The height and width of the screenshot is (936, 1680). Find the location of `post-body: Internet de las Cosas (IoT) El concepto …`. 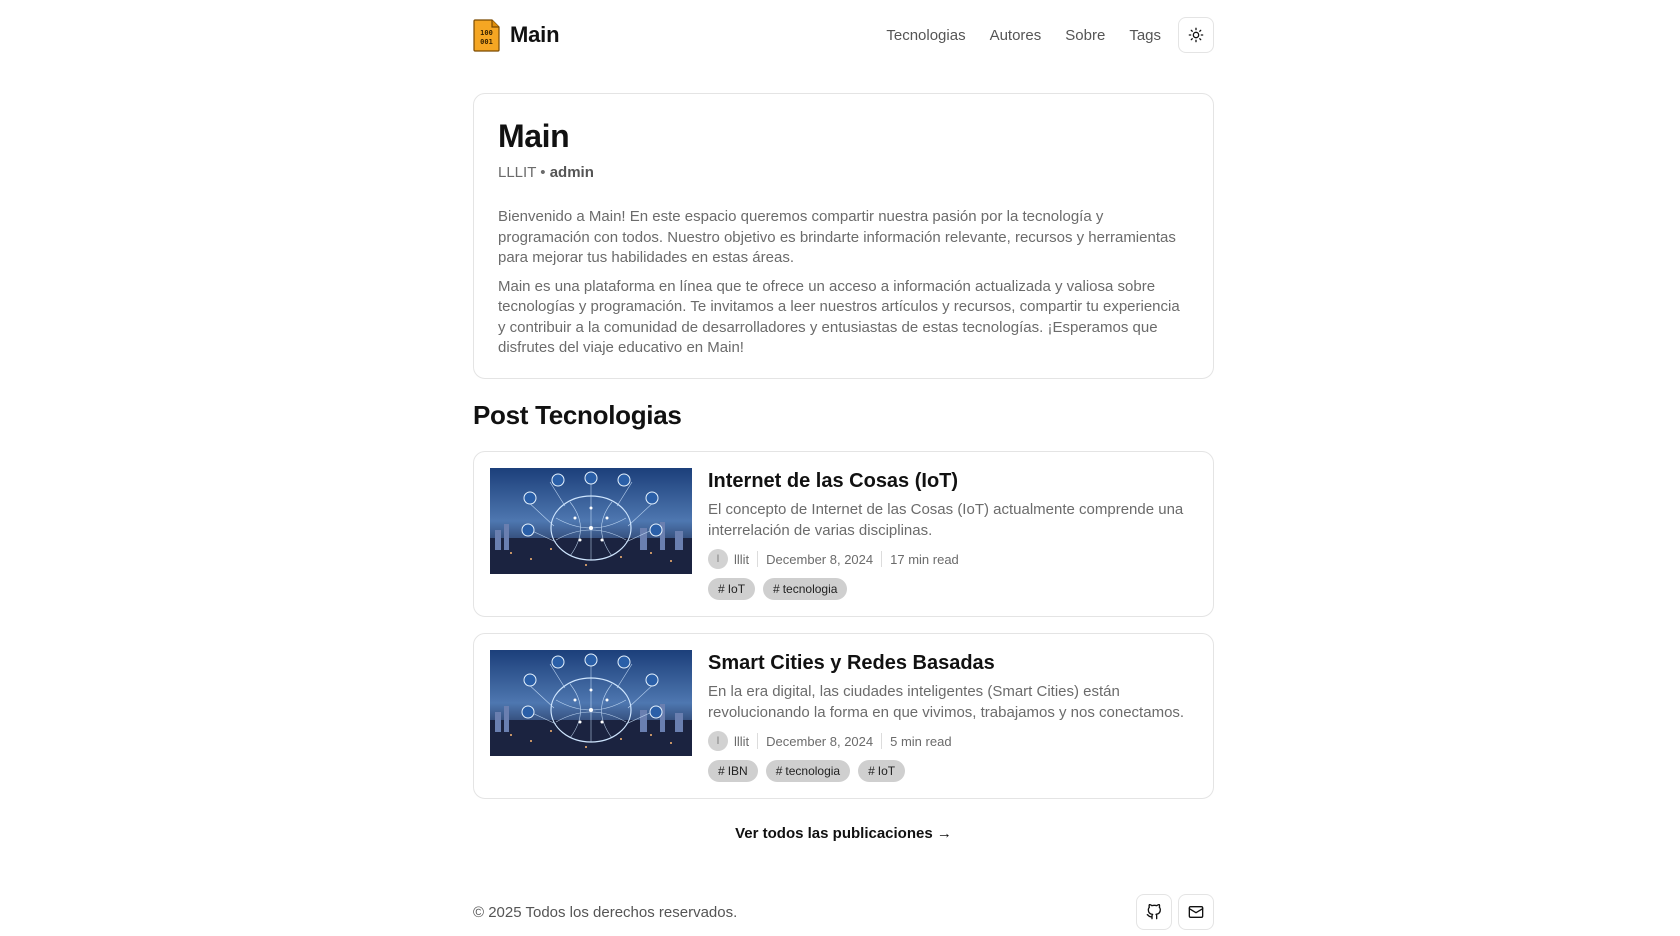

post-body: Internet de las Cosas (IoT) El concepto … is located at coordinates (952, 534).